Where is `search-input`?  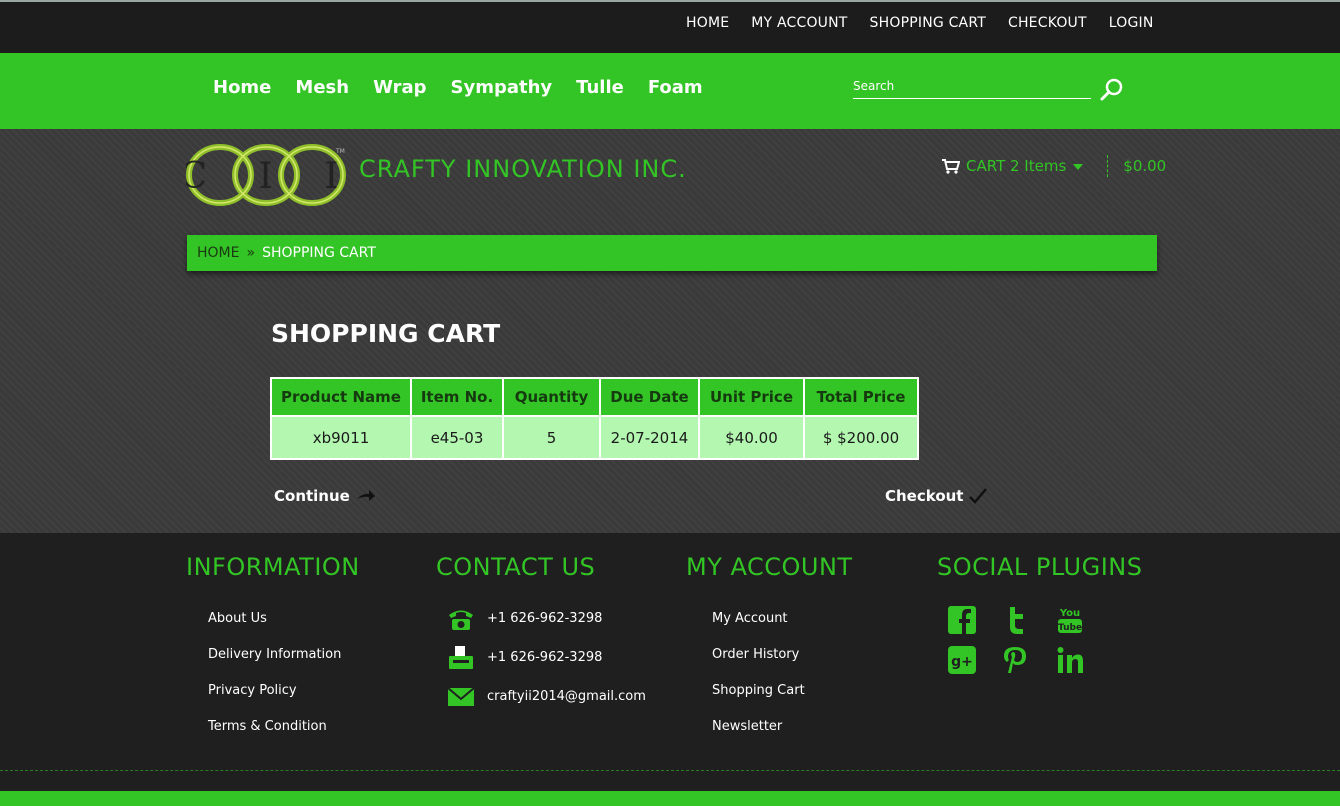
search-input is located at coordinates (972, 85).